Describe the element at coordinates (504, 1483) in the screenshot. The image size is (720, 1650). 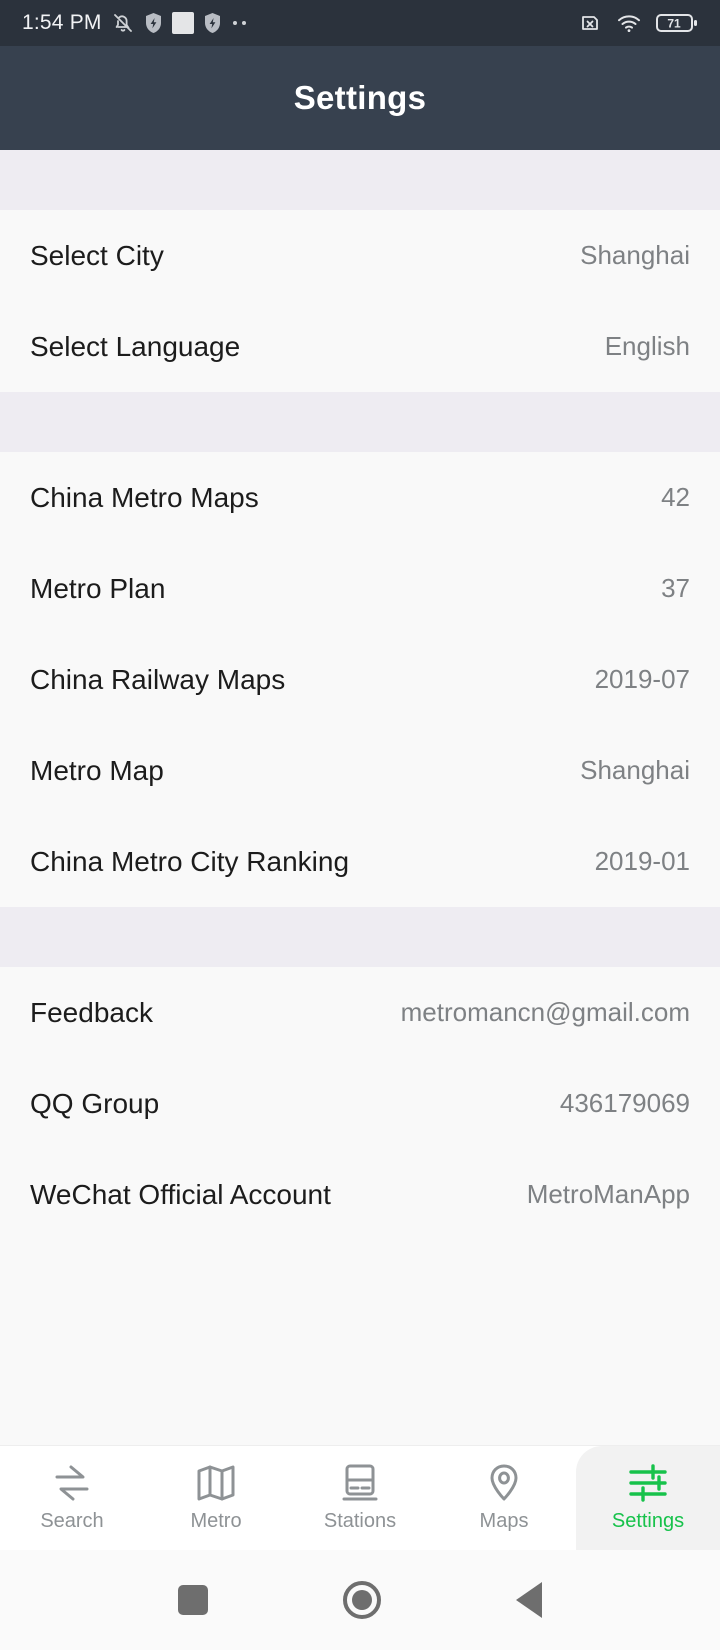
I see `location-pin-icon` at that location.